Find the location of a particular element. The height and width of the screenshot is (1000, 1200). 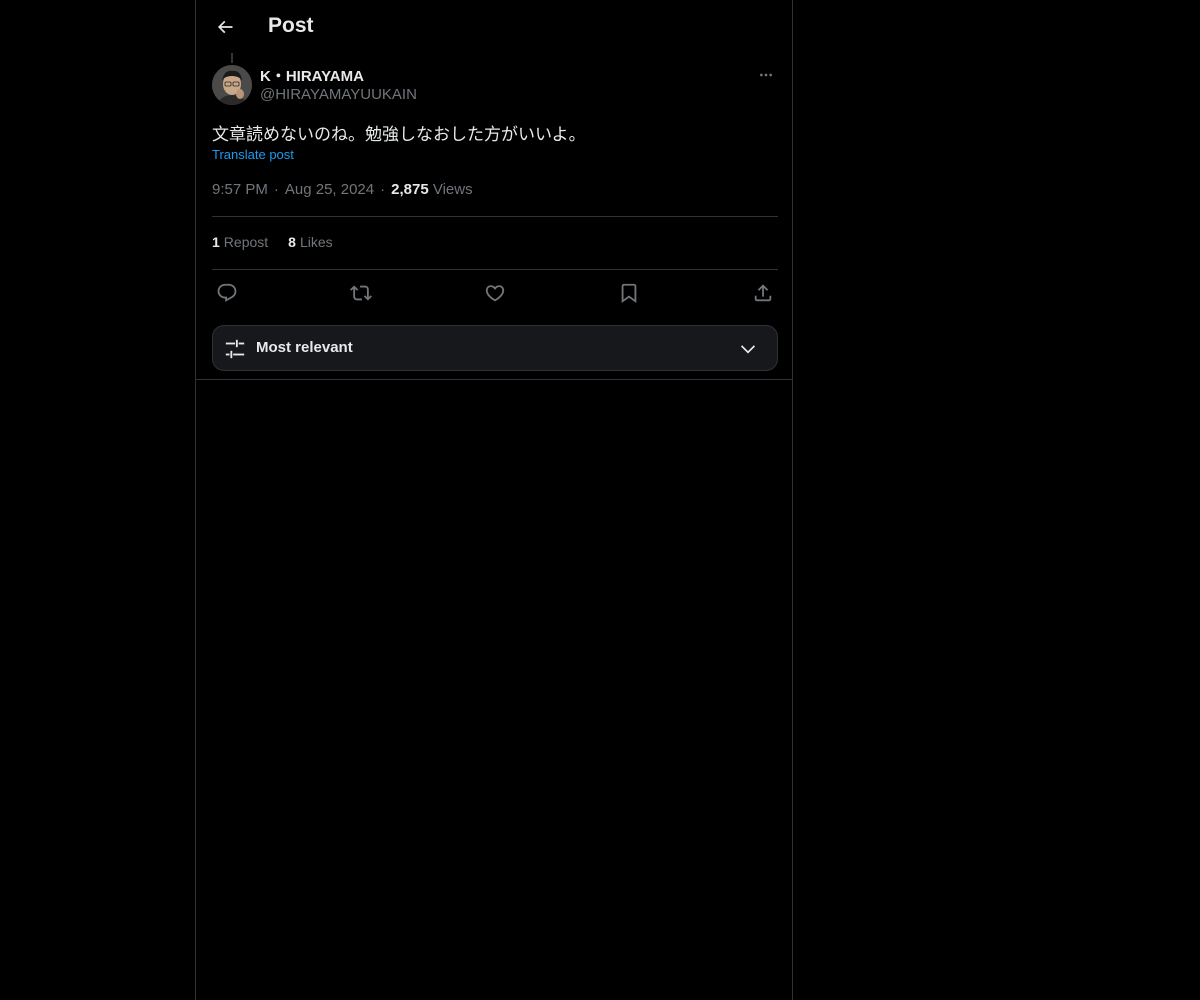

like-button is located at coordinates (495, 293).